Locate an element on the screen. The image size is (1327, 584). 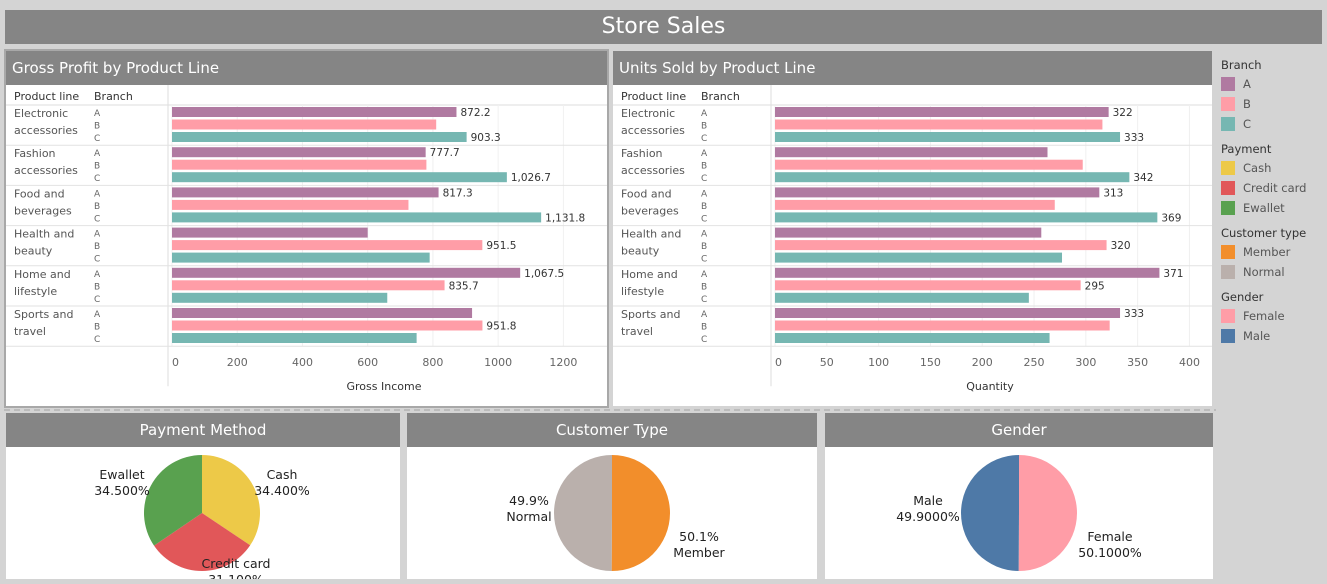
legend-title: Customer type is located at coordinates (1264, 233).